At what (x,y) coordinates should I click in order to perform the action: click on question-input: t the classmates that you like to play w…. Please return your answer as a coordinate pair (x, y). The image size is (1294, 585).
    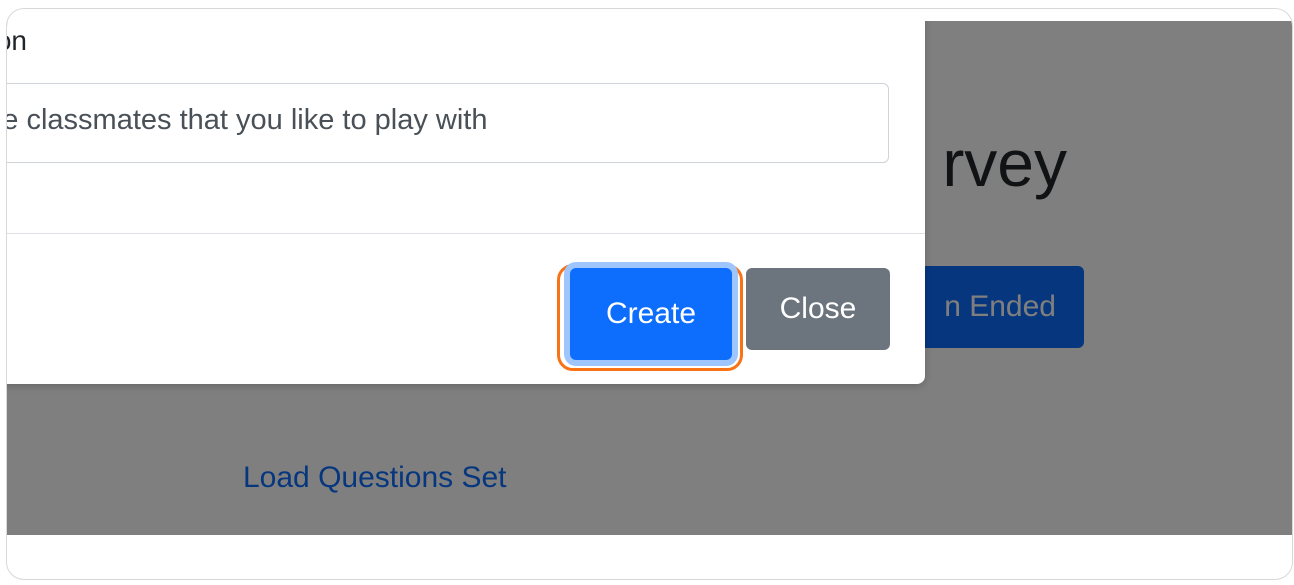
    Looking at the image, I should click on (448, 123).